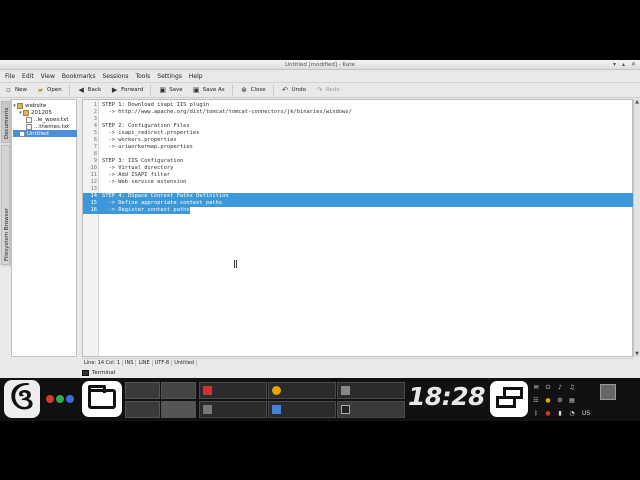  What do you see at coordinates (358, 175) in the screenshot?
I see `editor-line: 11 -> Add ISAPI filter` at bounding box center [358, 175].